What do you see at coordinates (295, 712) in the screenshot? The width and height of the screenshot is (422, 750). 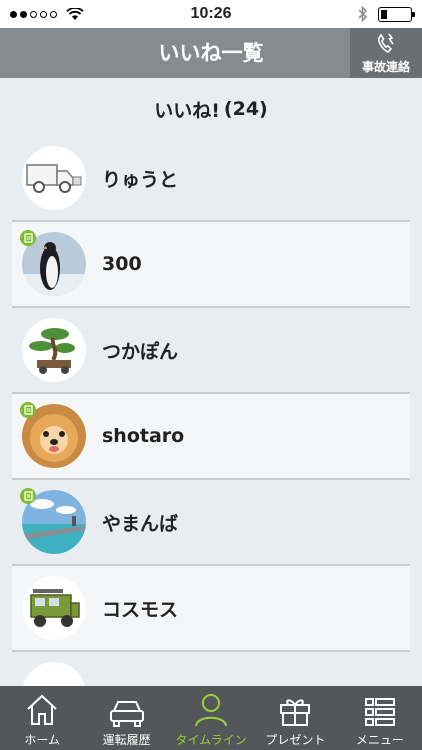 I see `gift-icon` at bounding box center [295, 712].